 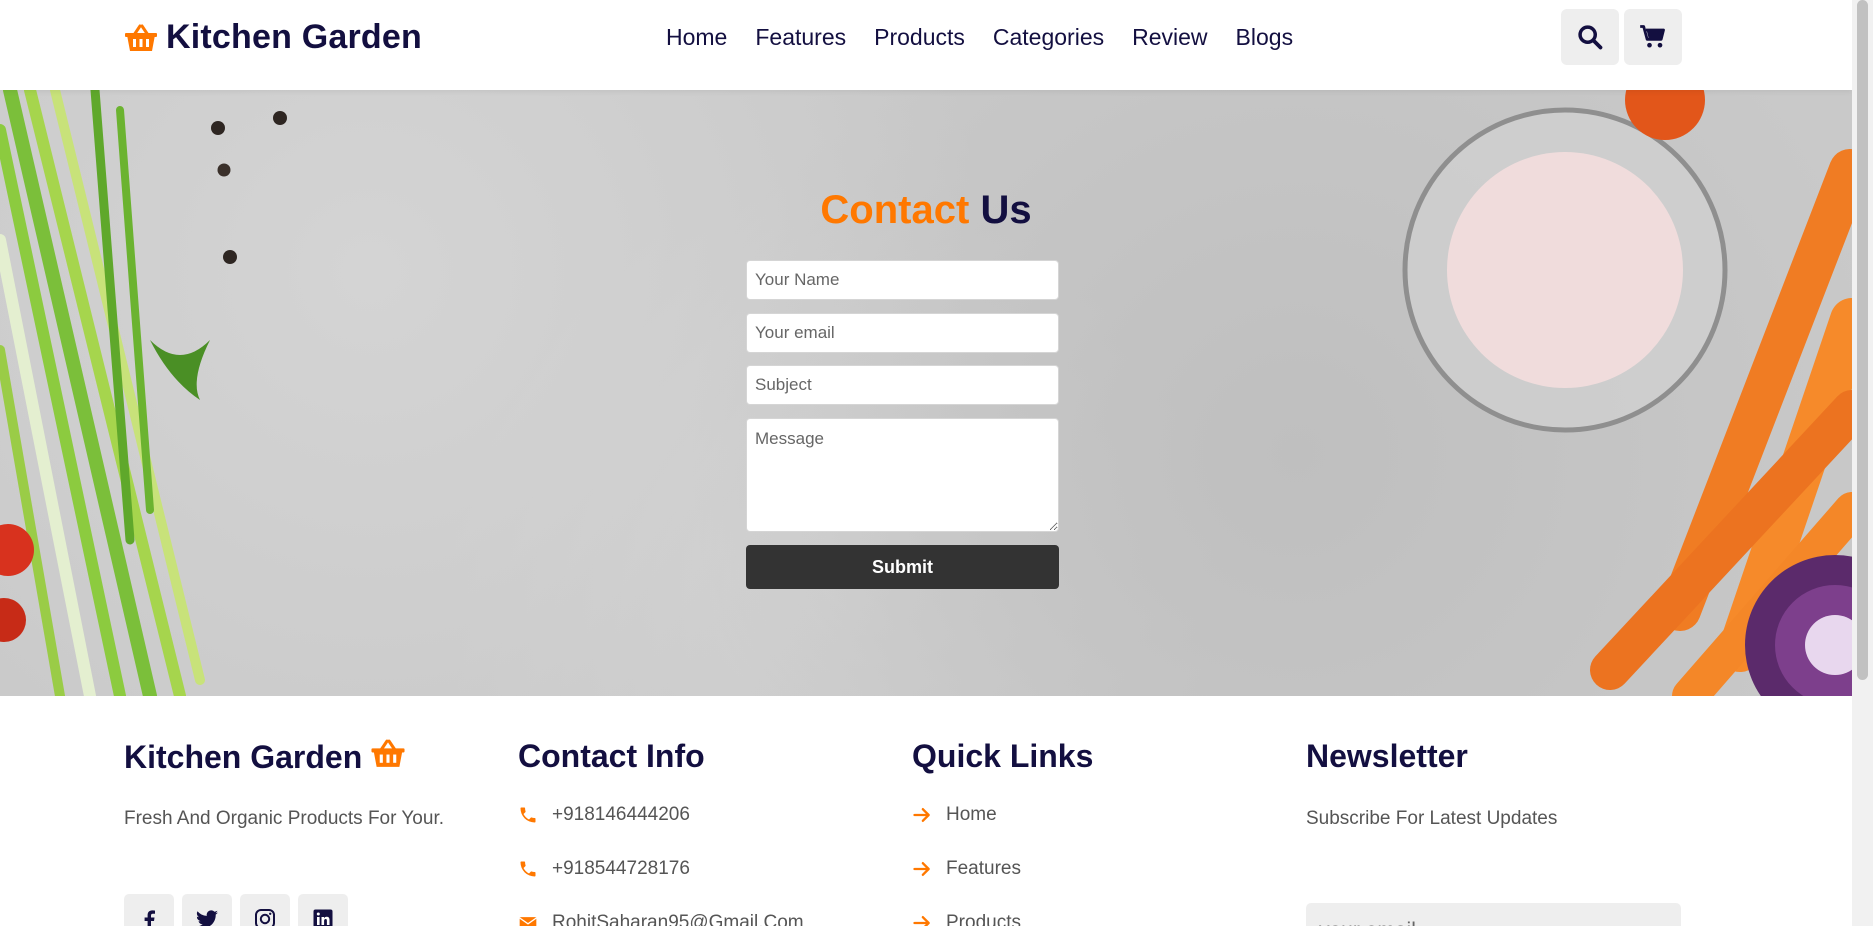 What do you see at coordinates (919, 37) in the screenshot?
I see `nav-products: Products` at bounding box center [919, 37].